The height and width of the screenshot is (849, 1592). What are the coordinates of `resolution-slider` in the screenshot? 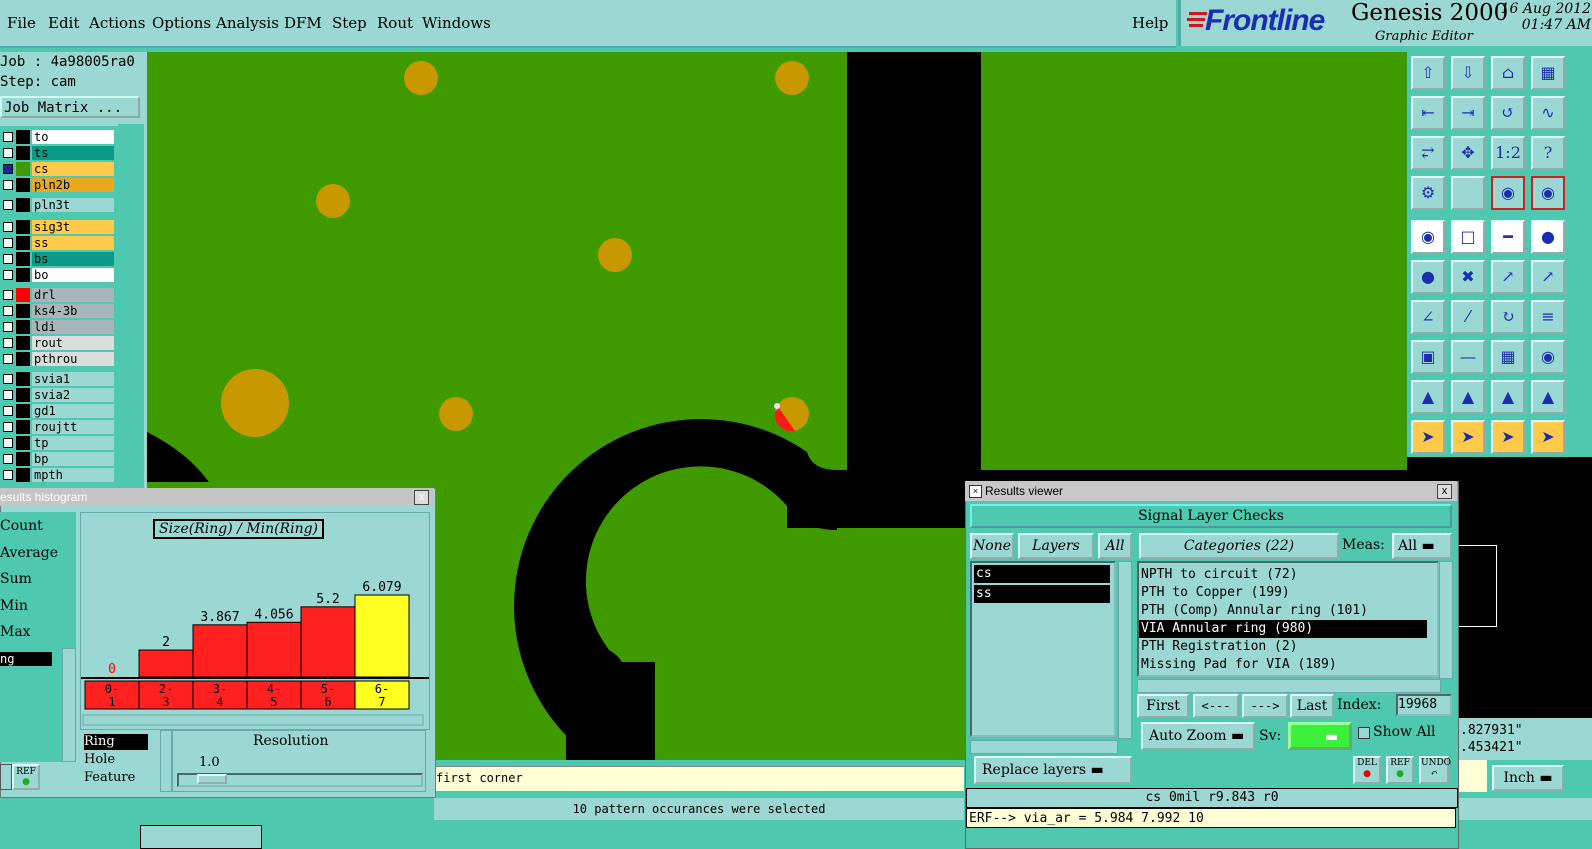 It's located at (300, 780).